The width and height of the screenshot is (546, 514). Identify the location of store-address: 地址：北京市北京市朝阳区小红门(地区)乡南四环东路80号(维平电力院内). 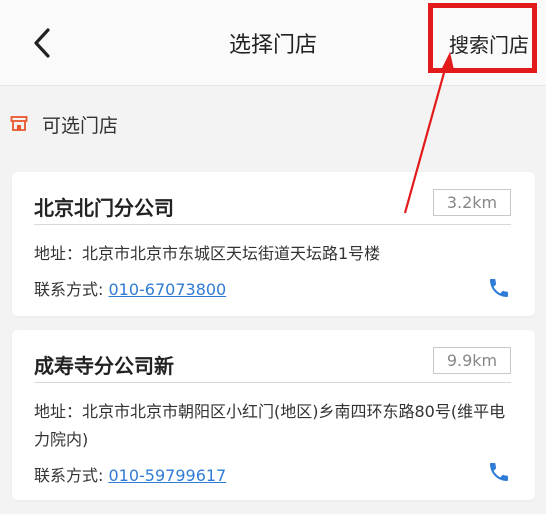
(270, 425).